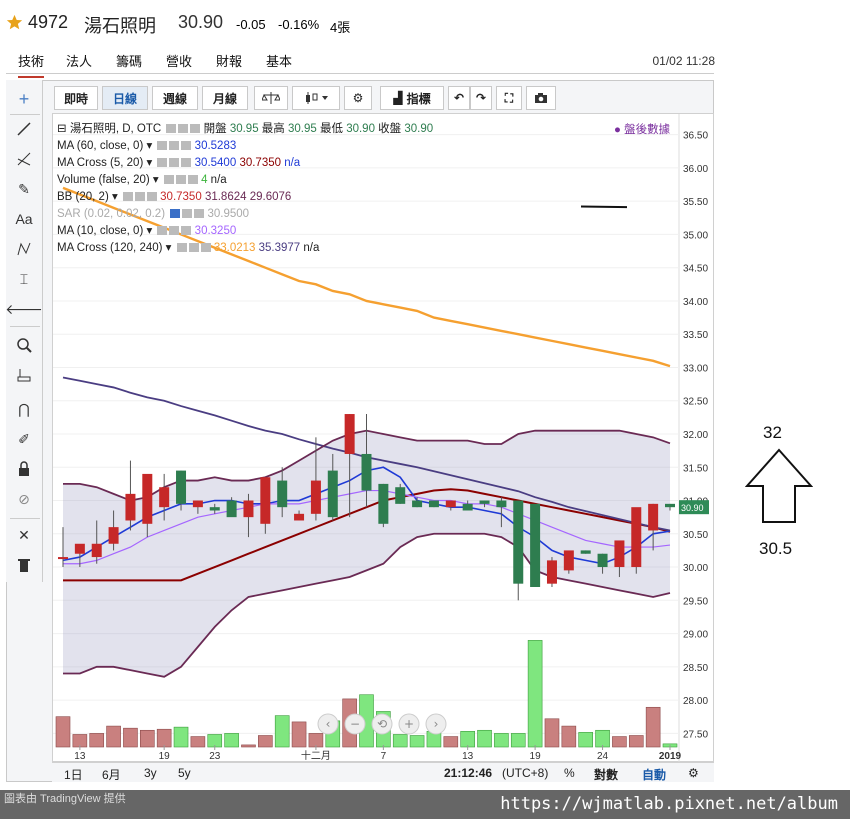 The width and height of the screenshot is (850, 819). I want to click on trash-icon, so click(24, 565).